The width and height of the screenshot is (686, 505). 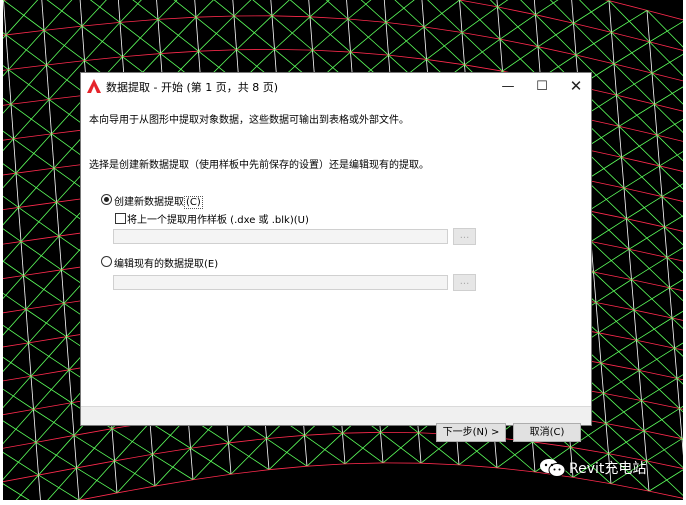 I want to click on dialog-titlebar: 数据提取 - 开始 (第 1 页，共 8 页) — ☐ ✕, so click(x=336, y=86).